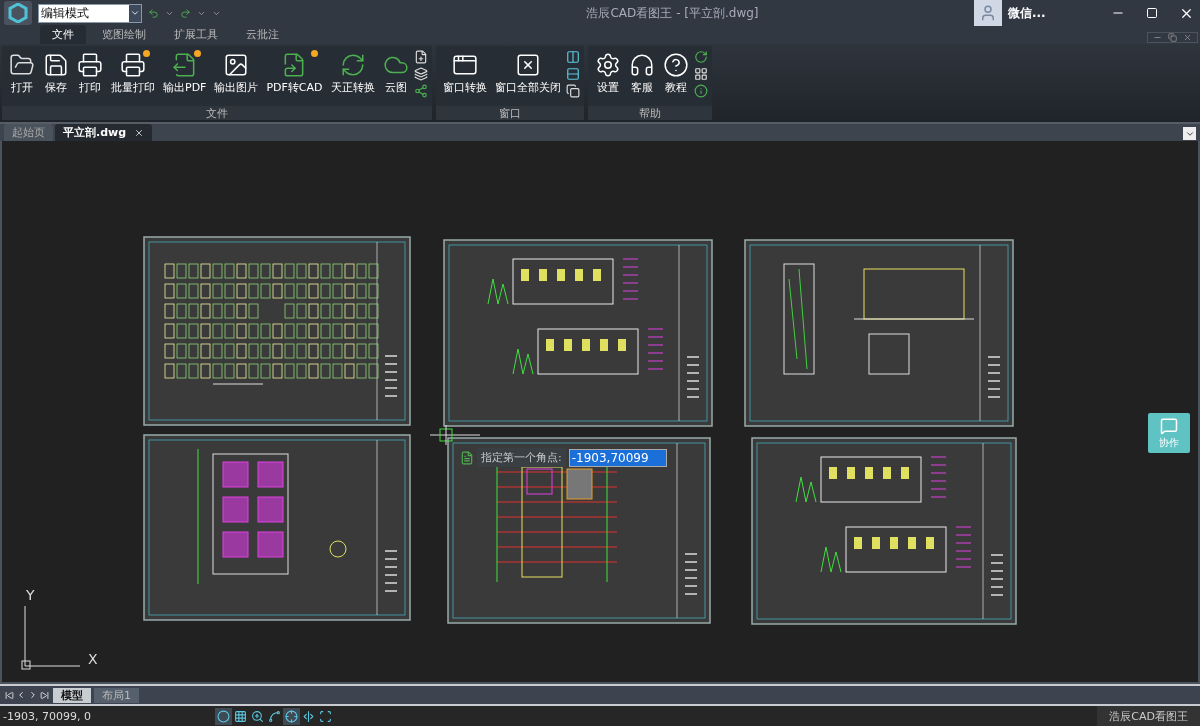 The height and width of the screenshot is (726, 1200). What do you see at coordinates (1148, 715) in the screenshot?
I see `status-app-name: 浩辰CAD看图王` at bounding box center [1148, 715].